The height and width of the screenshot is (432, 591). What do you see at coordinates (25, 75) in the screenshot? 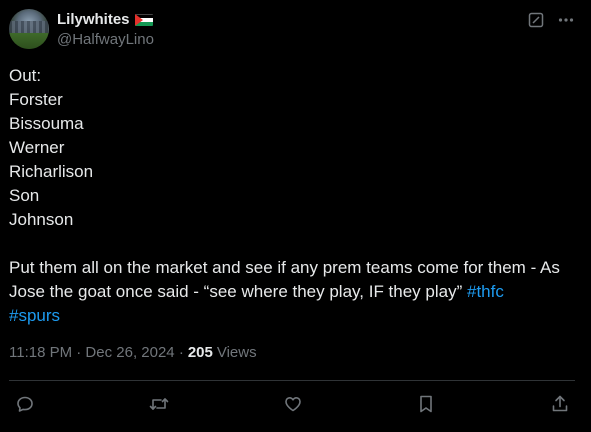
I see `tweet-line: Out:` at bounding box center [25, 75].